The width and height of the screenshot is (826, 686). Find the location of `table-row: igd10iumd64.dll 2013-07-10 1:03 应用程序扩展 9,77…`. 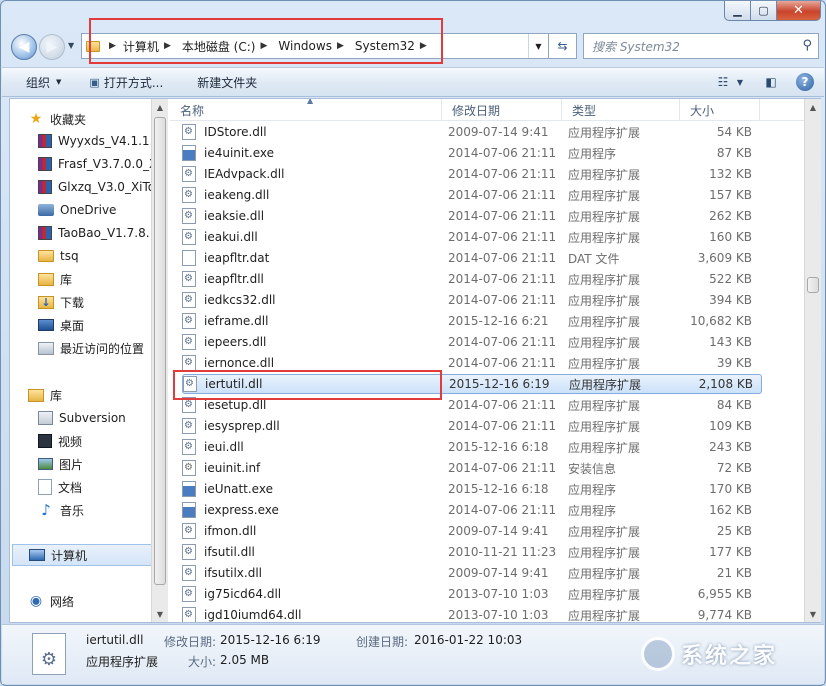

table-row: igd10iumd64.dll 2013-07-10 1:03 应用程序扩展 9,77… is located at coordinates (472, 613).